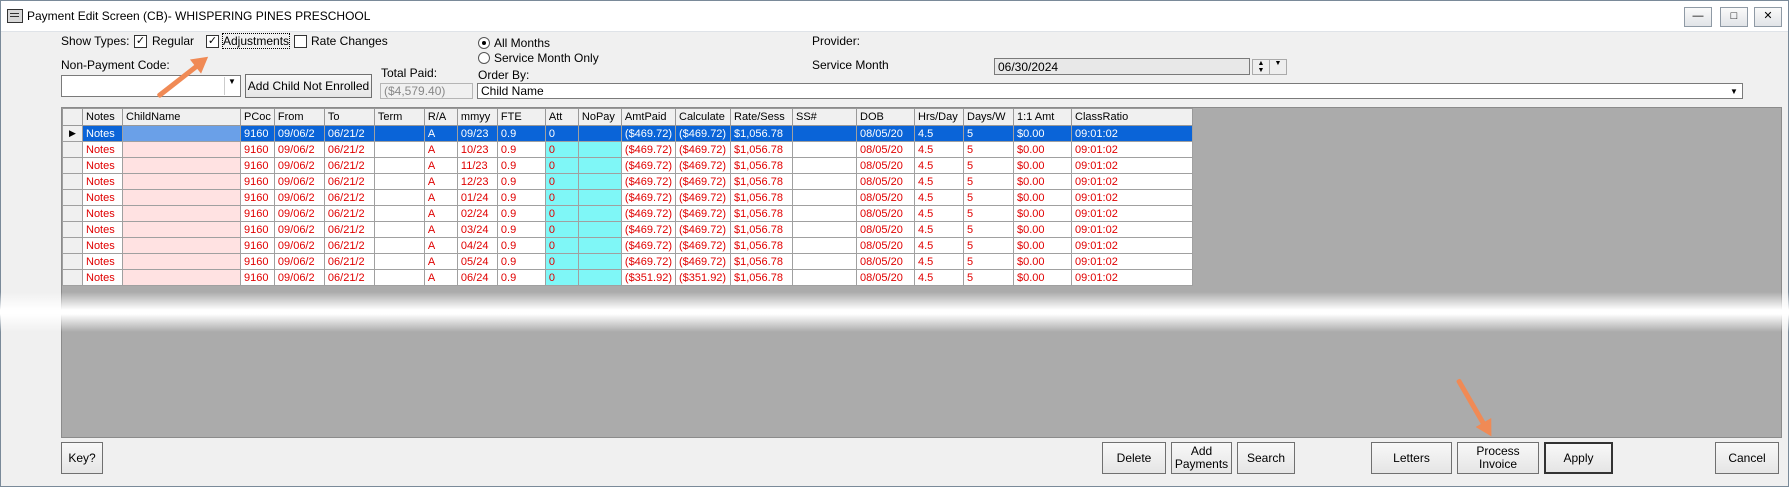  What do you see at coordinates (477, 261) in the screenshot?
I see `cell-mmyy: 05/24` at bounding box center [477, 261].